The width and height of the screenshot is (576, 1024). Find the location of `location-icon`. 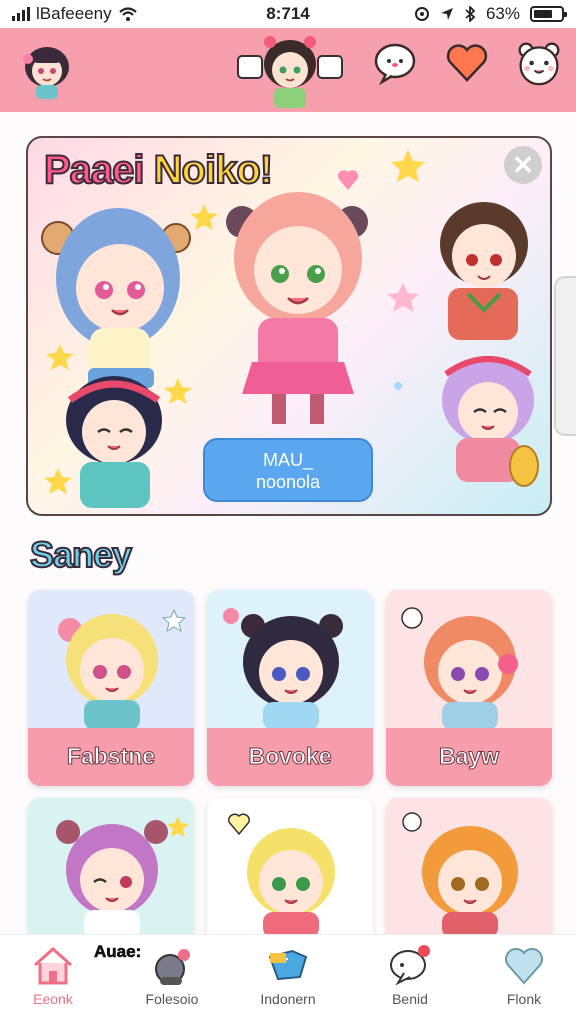

location-icon is located at coordinates (446, 14).